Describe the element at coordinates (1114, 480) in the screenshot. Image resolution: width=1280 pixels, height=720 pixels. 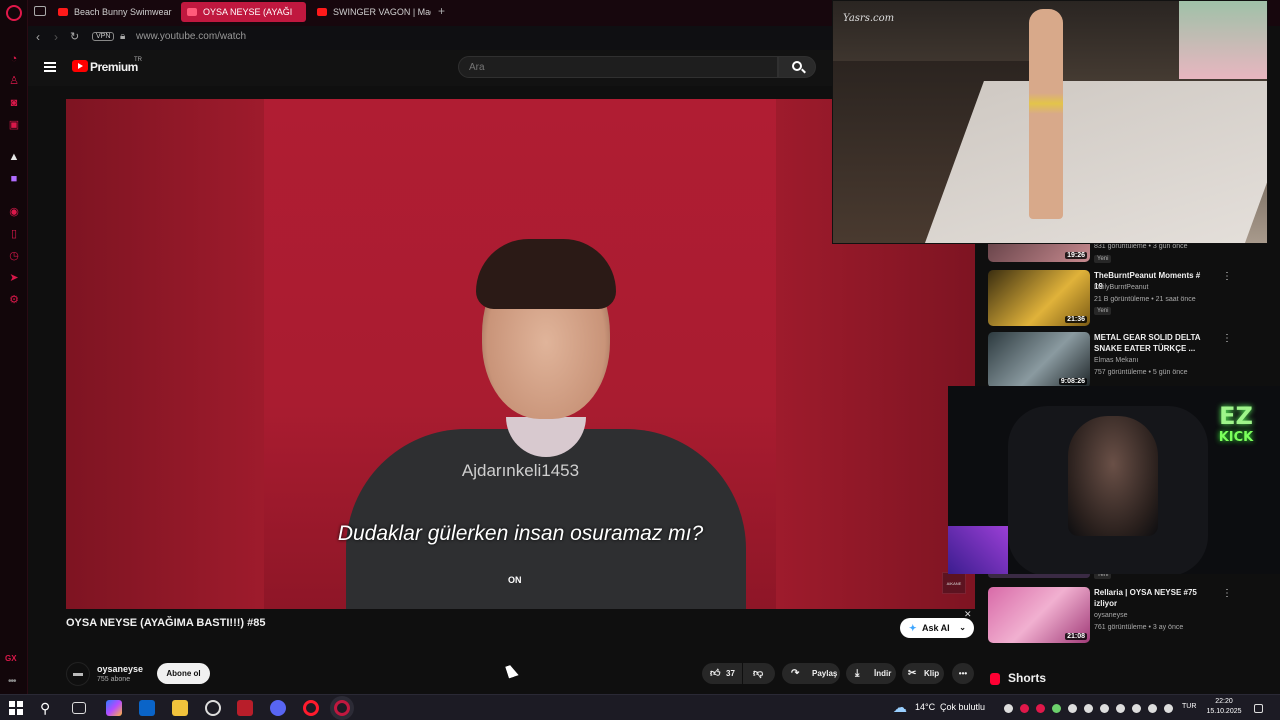
I see `pip-webcam: EZ KICK` at that location.